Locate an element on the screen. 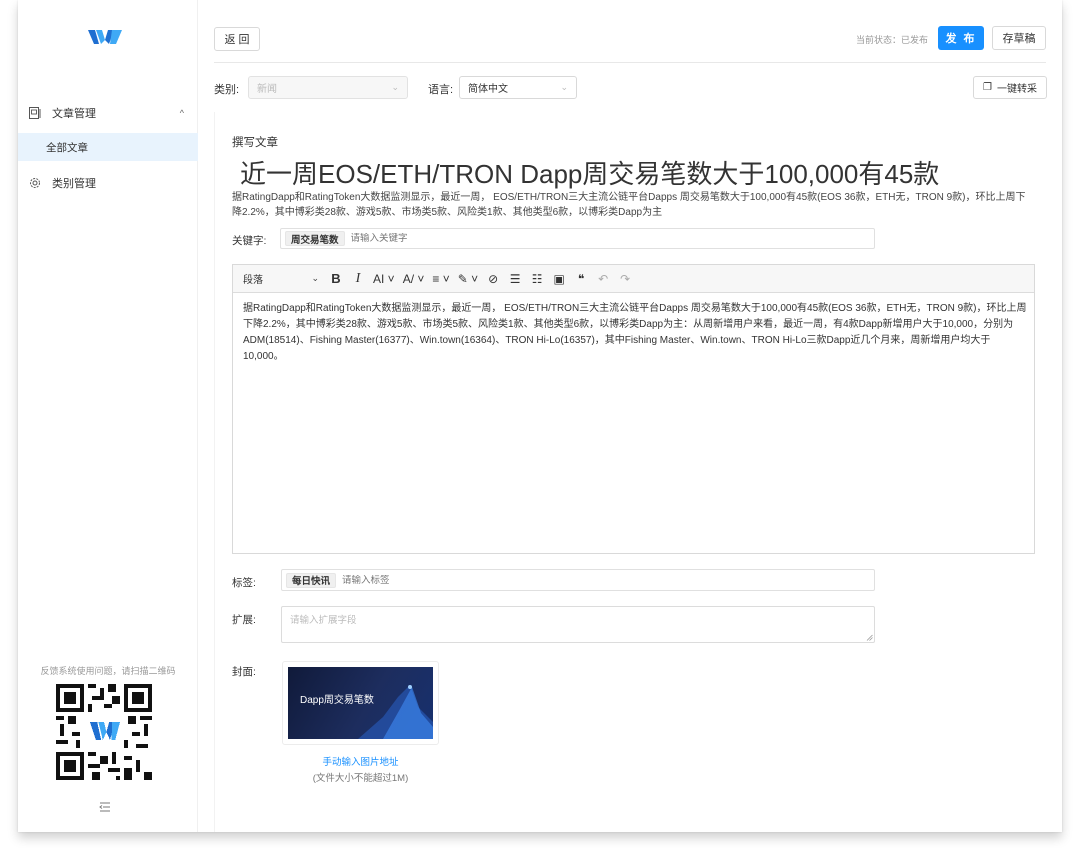 The width and height of the screenshot is (1080, 848). numbered-list-button: ☷ is located at coordinates (537, 279).